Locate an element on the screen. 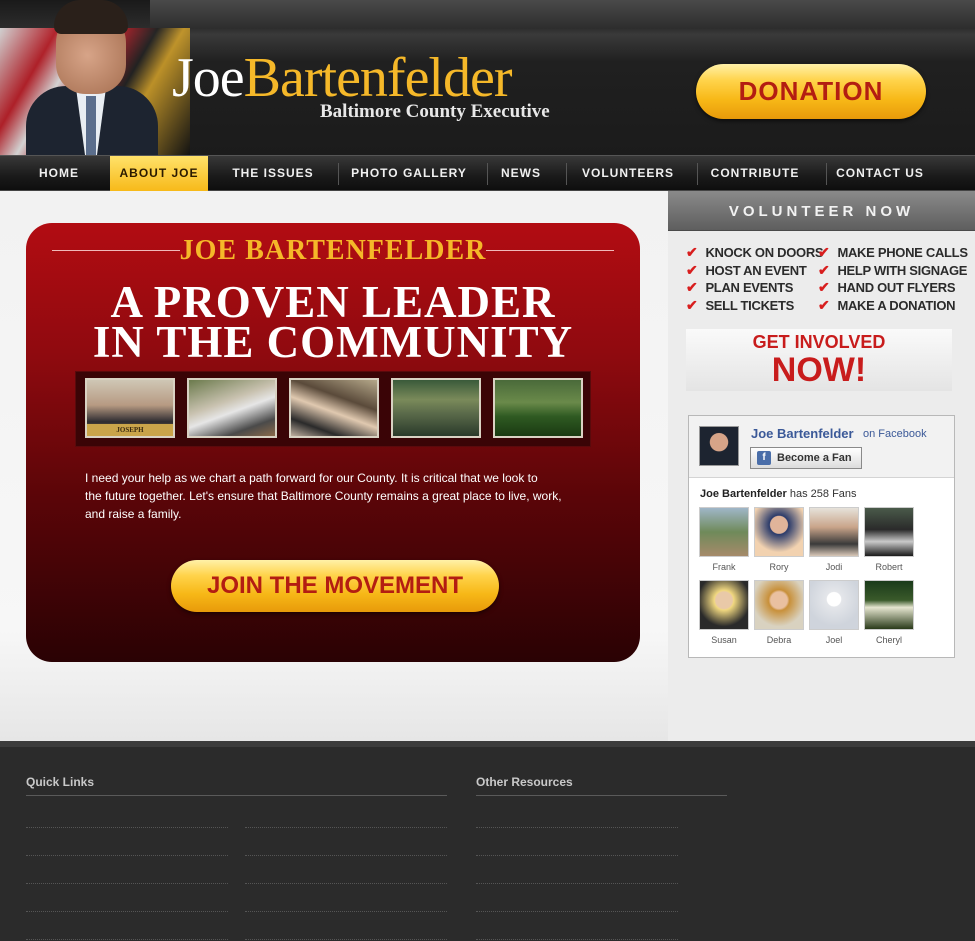 The width and height of the screenshot is (975, 941). other-resources-divider is located at coordinates (601, 795).